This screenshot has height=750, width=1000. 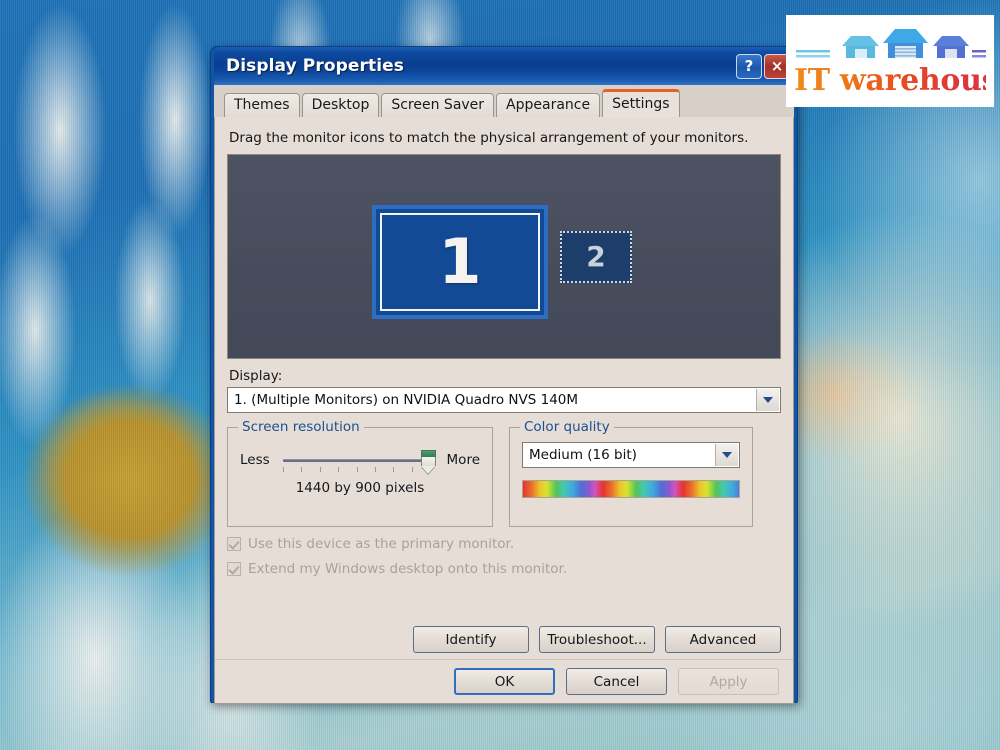 I want to click on apply-button: Apply, so click(x=728, y=681).